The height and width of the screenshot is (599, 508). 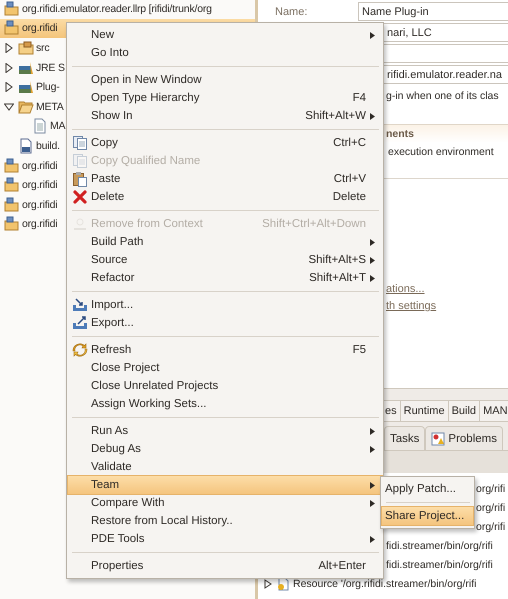 I want to click on description-text: g-in when one of its clas, so click(x=442, y=96).